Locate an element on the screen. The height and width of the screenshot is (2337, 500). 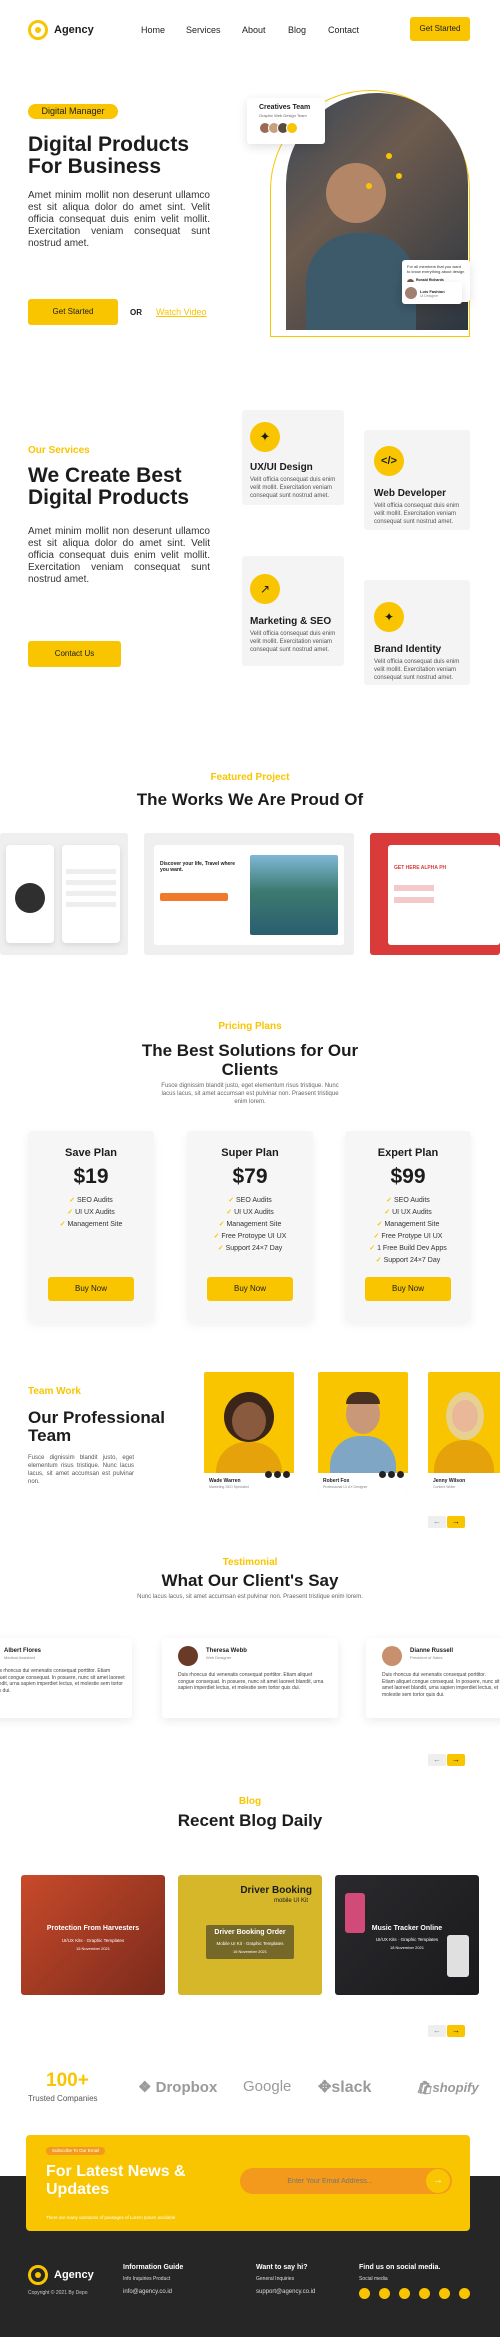
team-card-wade: Wade Warren Marketing SEO Specialist is located at coordinates (249, 1433).